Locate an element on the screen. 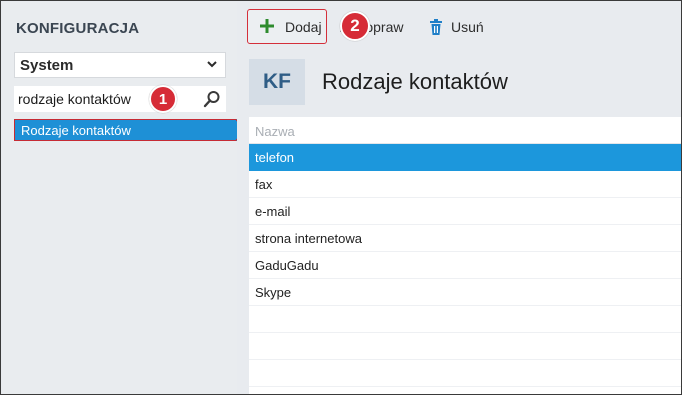  list-item: telefon is located at coordinates (465, 157).